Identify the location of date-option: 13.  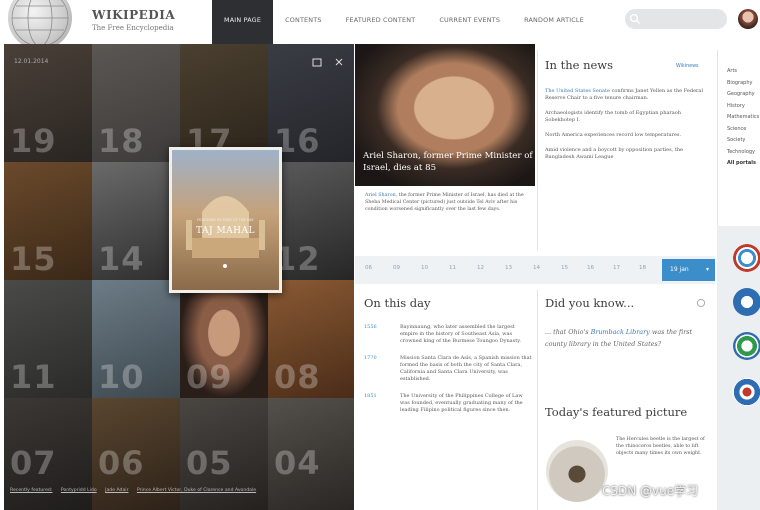
(508, 268).